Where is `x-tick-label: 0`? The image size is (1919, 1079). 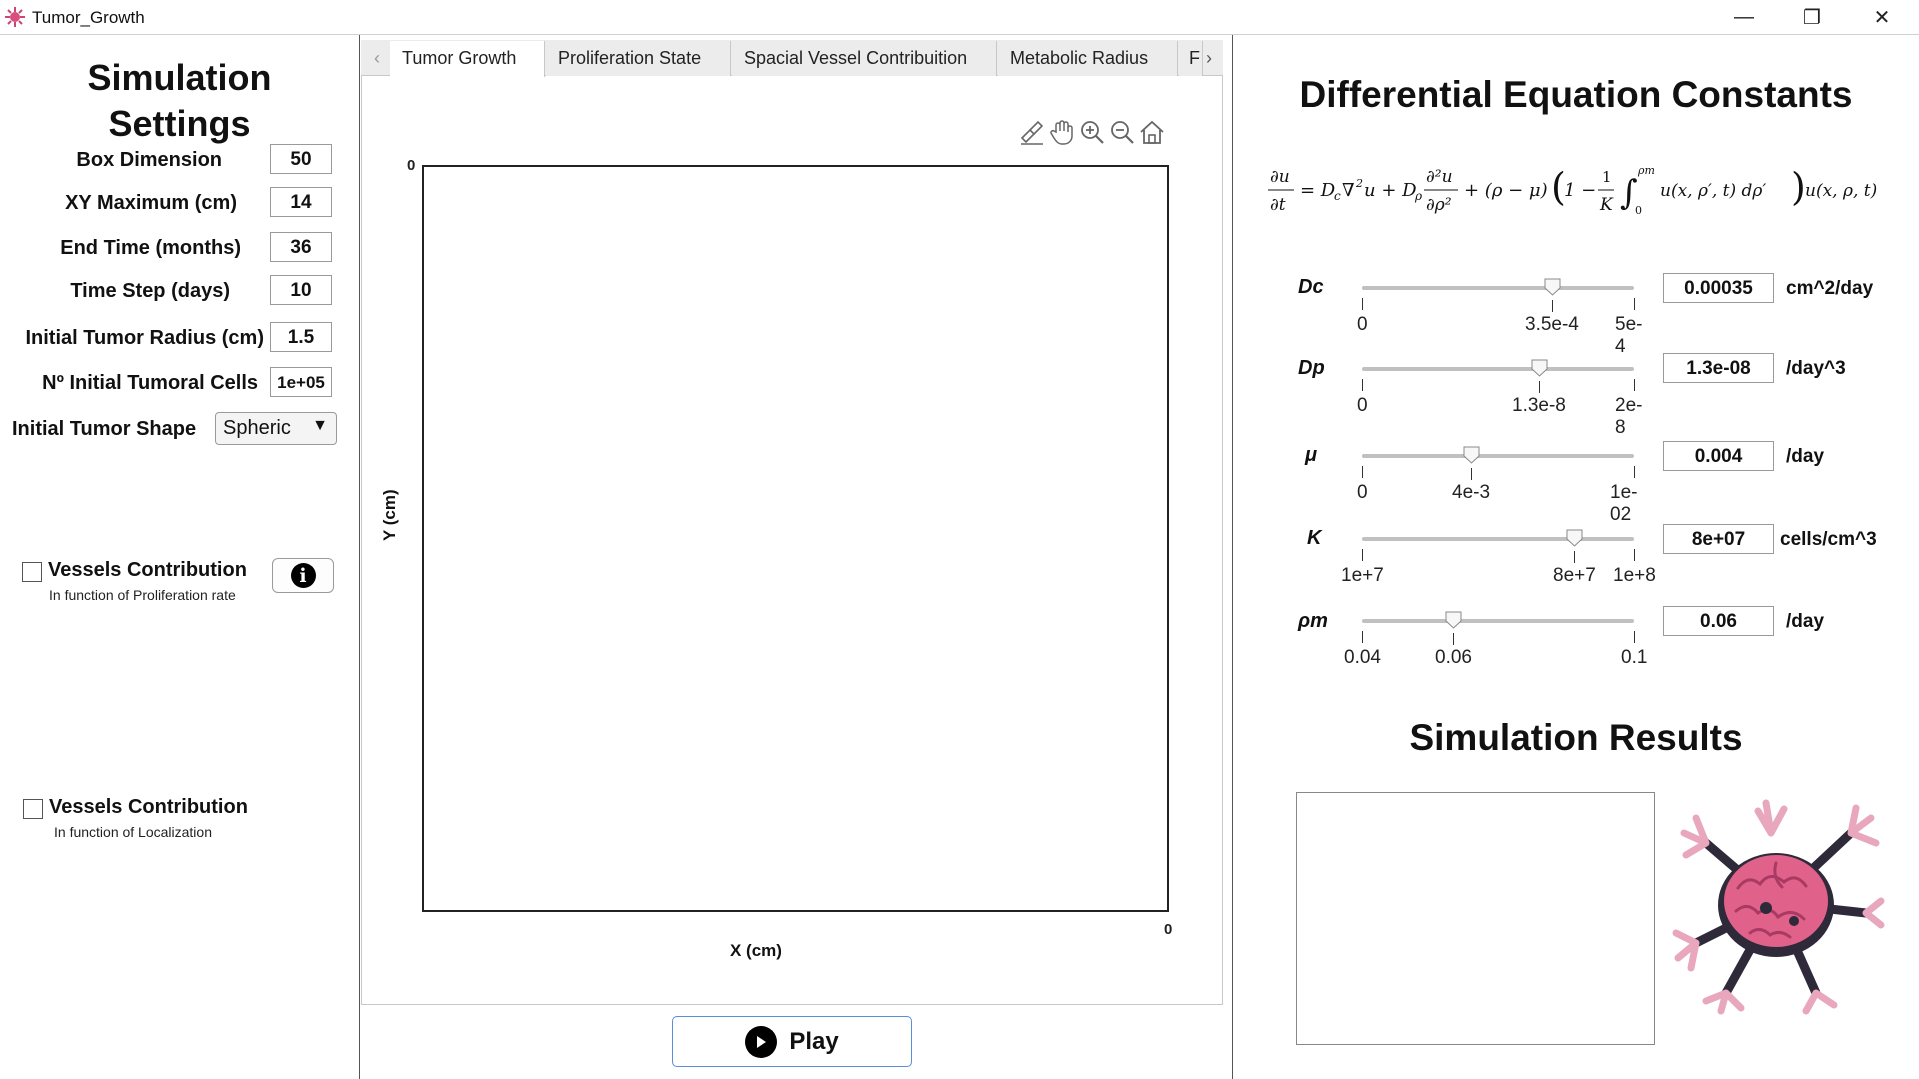
x-tick-label: 0 is located at coordinates (1168, 929).